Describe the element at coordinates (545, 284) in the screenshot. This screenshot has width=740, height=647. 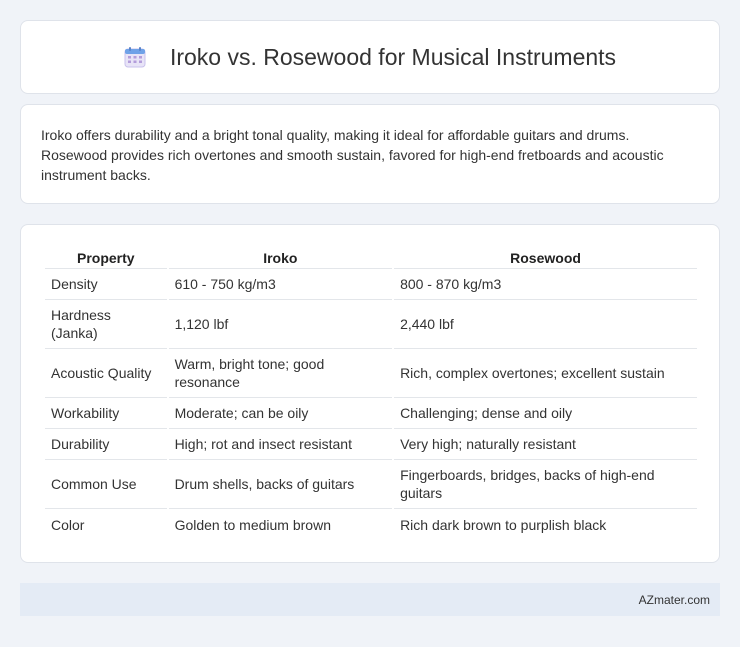
I see `row-rosewood-value: 800 - 870 kg/m3` at that location.